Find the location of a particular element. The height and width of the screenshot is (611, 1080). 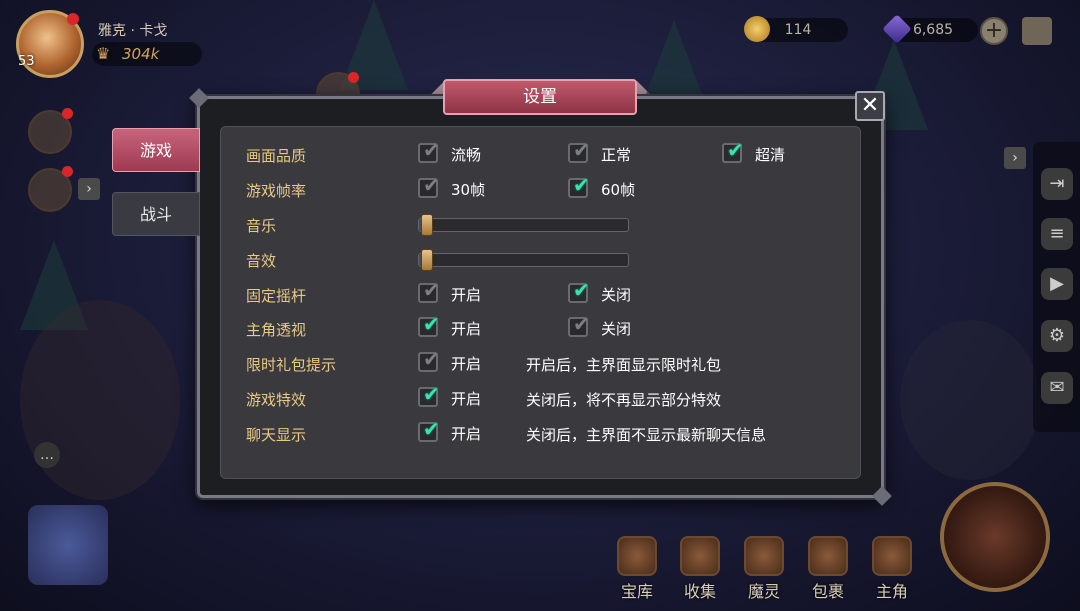

nav-treasury: 宝库 is located at coordinates (637, 571).